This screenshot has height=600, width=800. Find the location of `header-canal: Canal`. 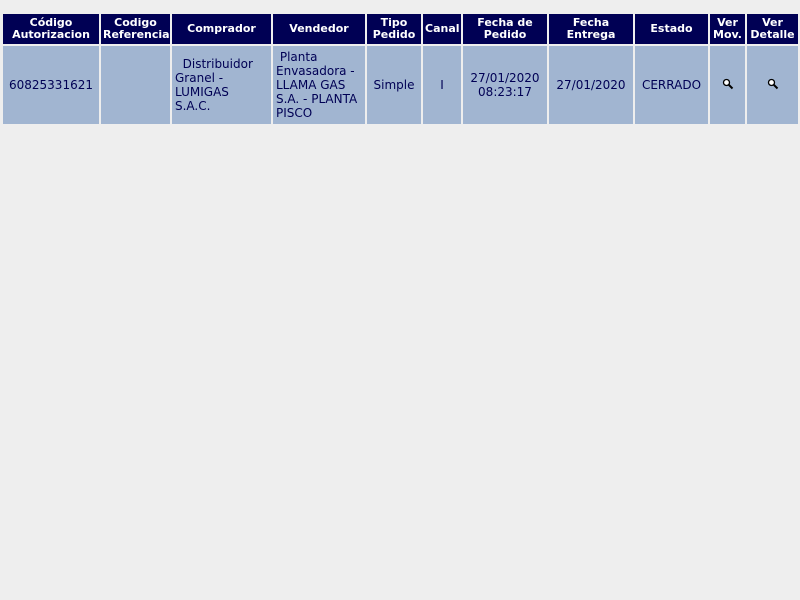

header-canal: Canal is located at coordinates (442, 29).